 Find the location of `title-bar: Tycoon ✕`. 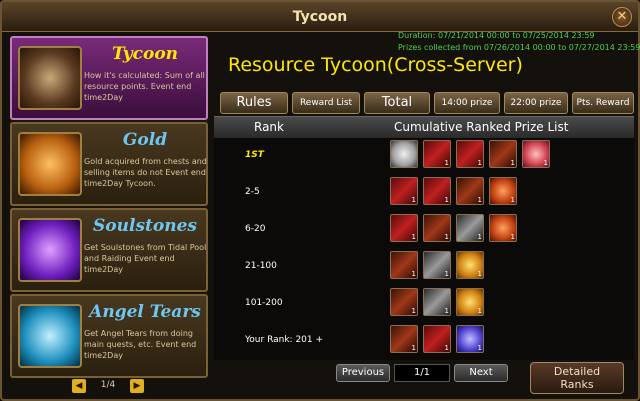

title-bar: Tycoon ✕ is located at coordinates (320, 17).